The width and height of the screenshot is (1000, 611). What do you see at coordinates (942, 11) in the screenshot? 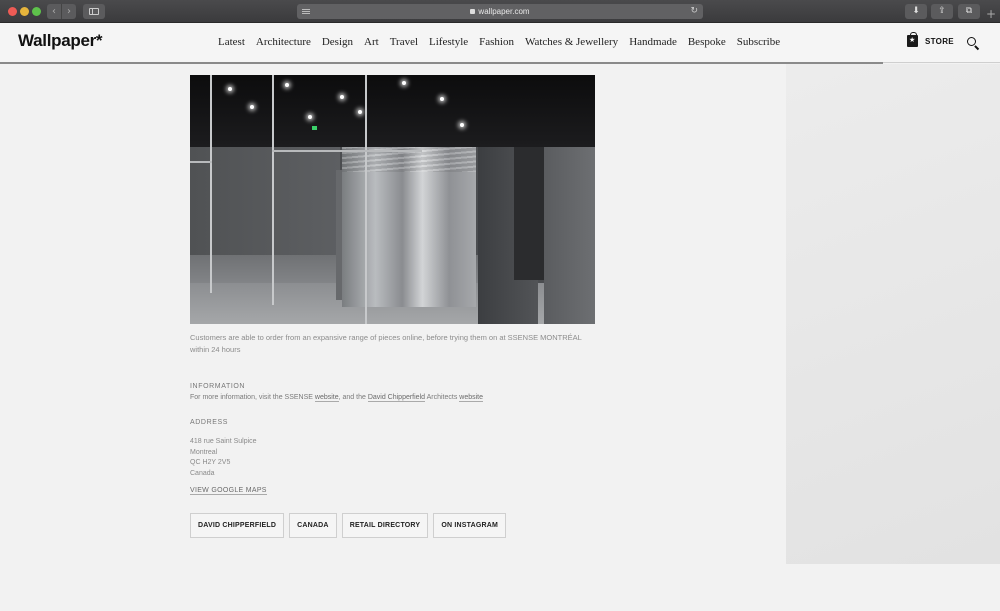
I see `share-button: ⇪` at bounding box center [942, 11].